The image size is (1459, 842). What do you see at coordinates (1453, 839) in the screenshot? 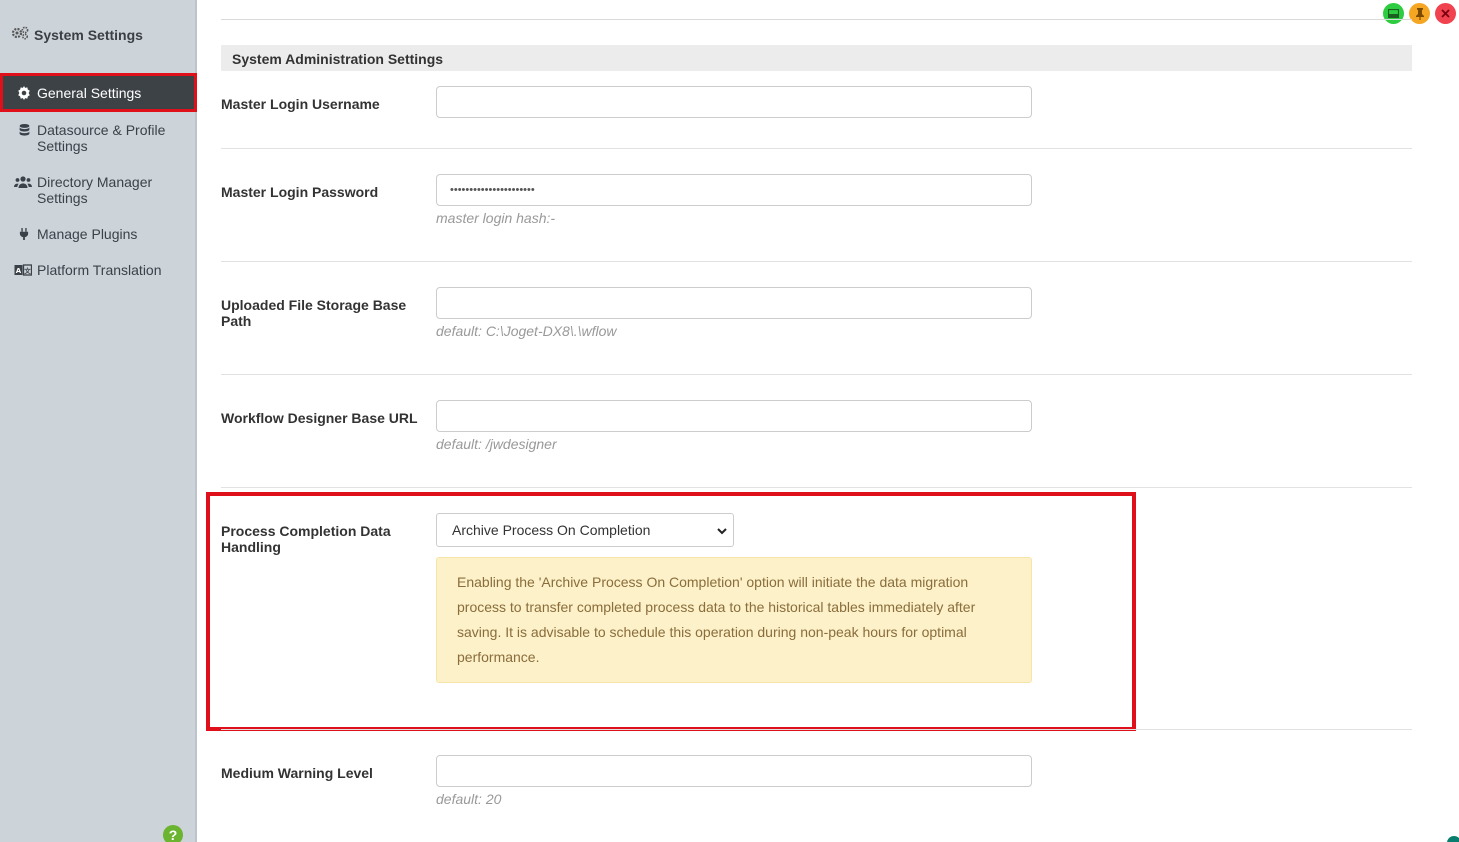
I see `corner-indicator` at bounding box center [1453, 839].